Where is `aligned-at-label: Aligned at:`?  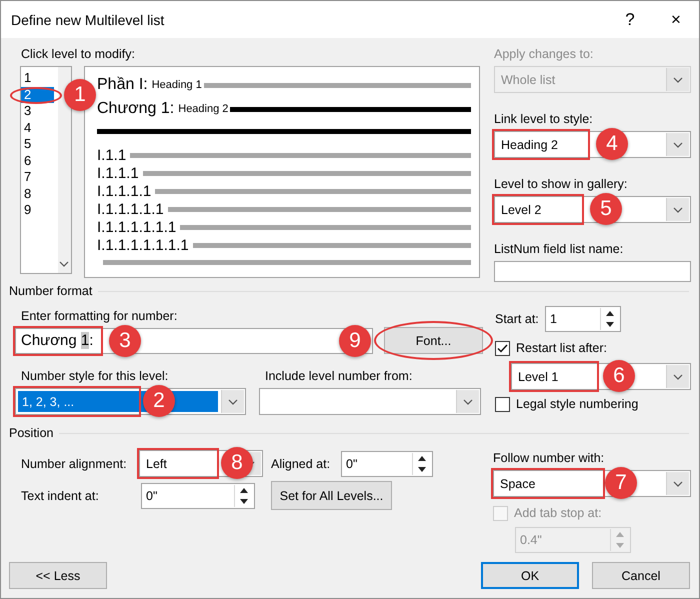 aligned-at-label: Aligned at: is located at coordinates (301, 464).